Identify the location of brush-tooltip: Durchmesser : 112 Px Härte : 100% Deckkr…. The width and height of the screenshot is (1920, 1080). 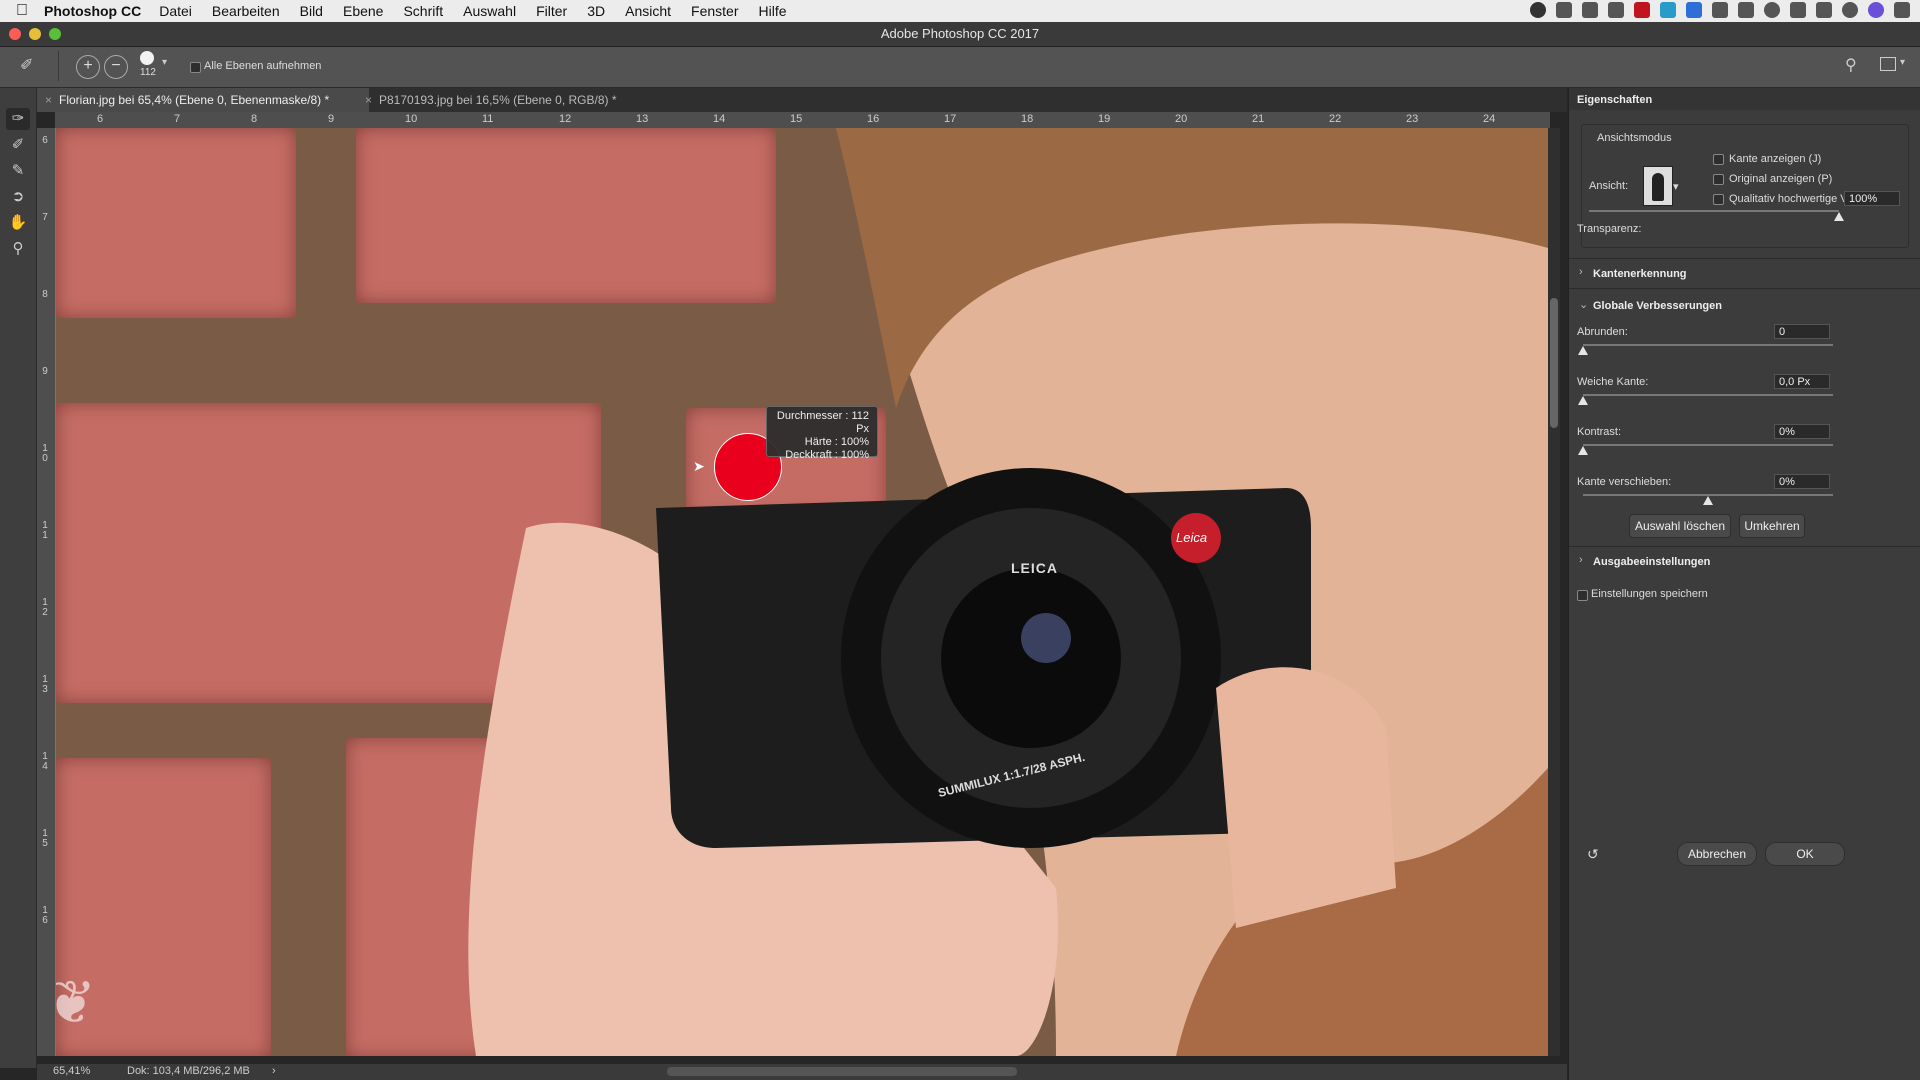
(822, 433).